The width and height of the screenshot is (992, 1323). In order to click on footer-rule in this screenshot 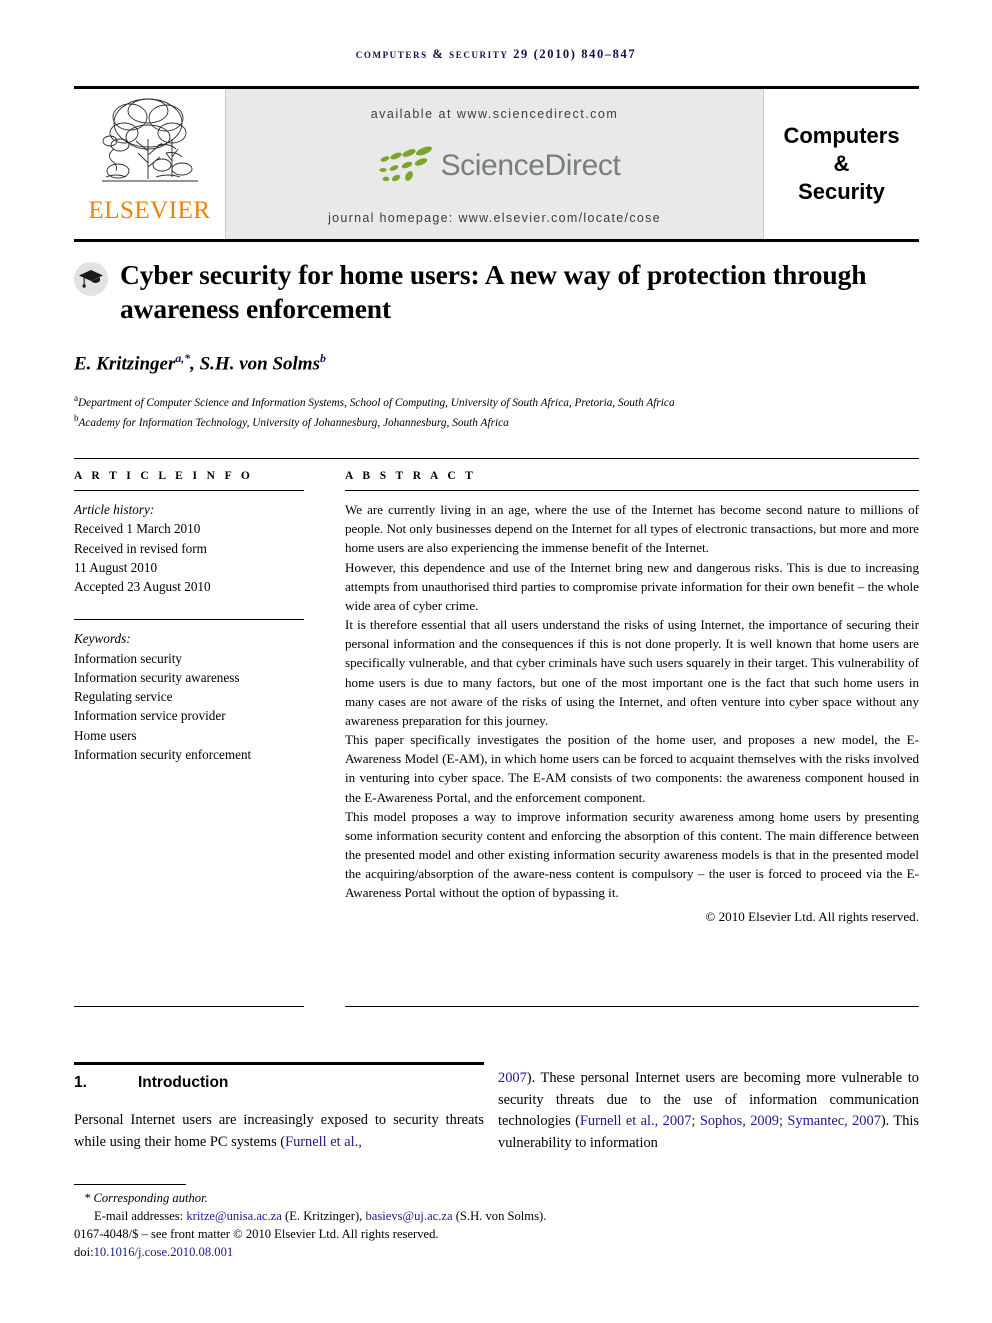, I will do `click(130, 1184)`.